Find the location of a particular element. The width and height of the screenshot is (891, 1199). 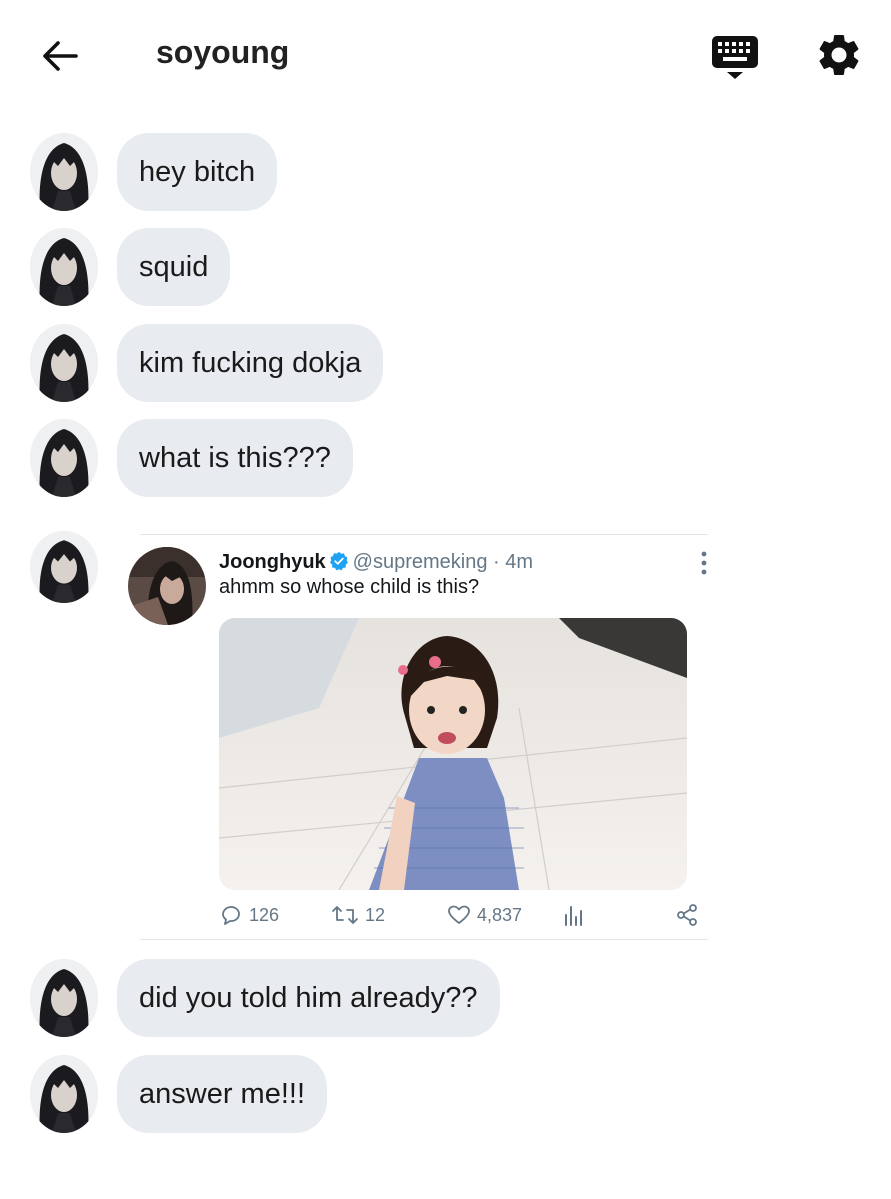

message-bubble: did you told him already?? is located at coordinates (308, 998).